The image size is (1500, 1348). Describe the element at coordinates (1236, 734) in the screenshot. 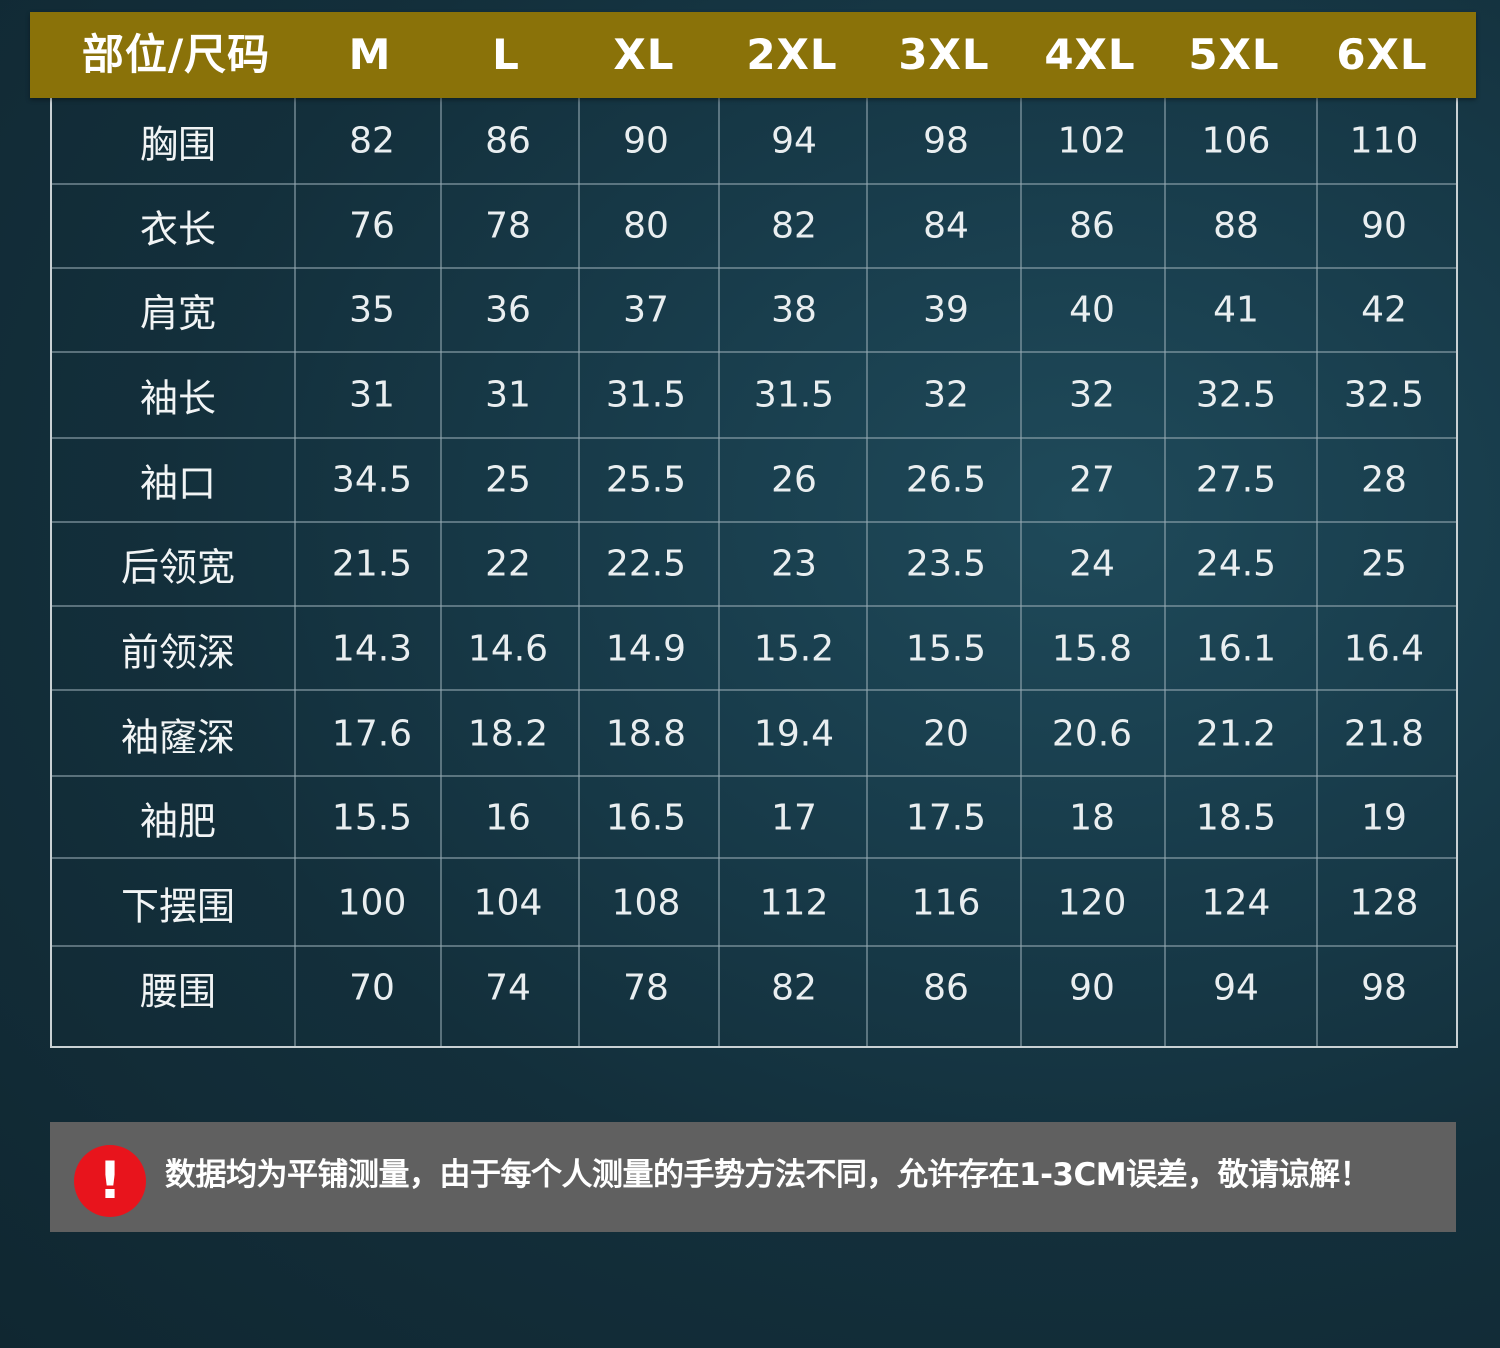

I see `table-cell: 21.2` at that location.